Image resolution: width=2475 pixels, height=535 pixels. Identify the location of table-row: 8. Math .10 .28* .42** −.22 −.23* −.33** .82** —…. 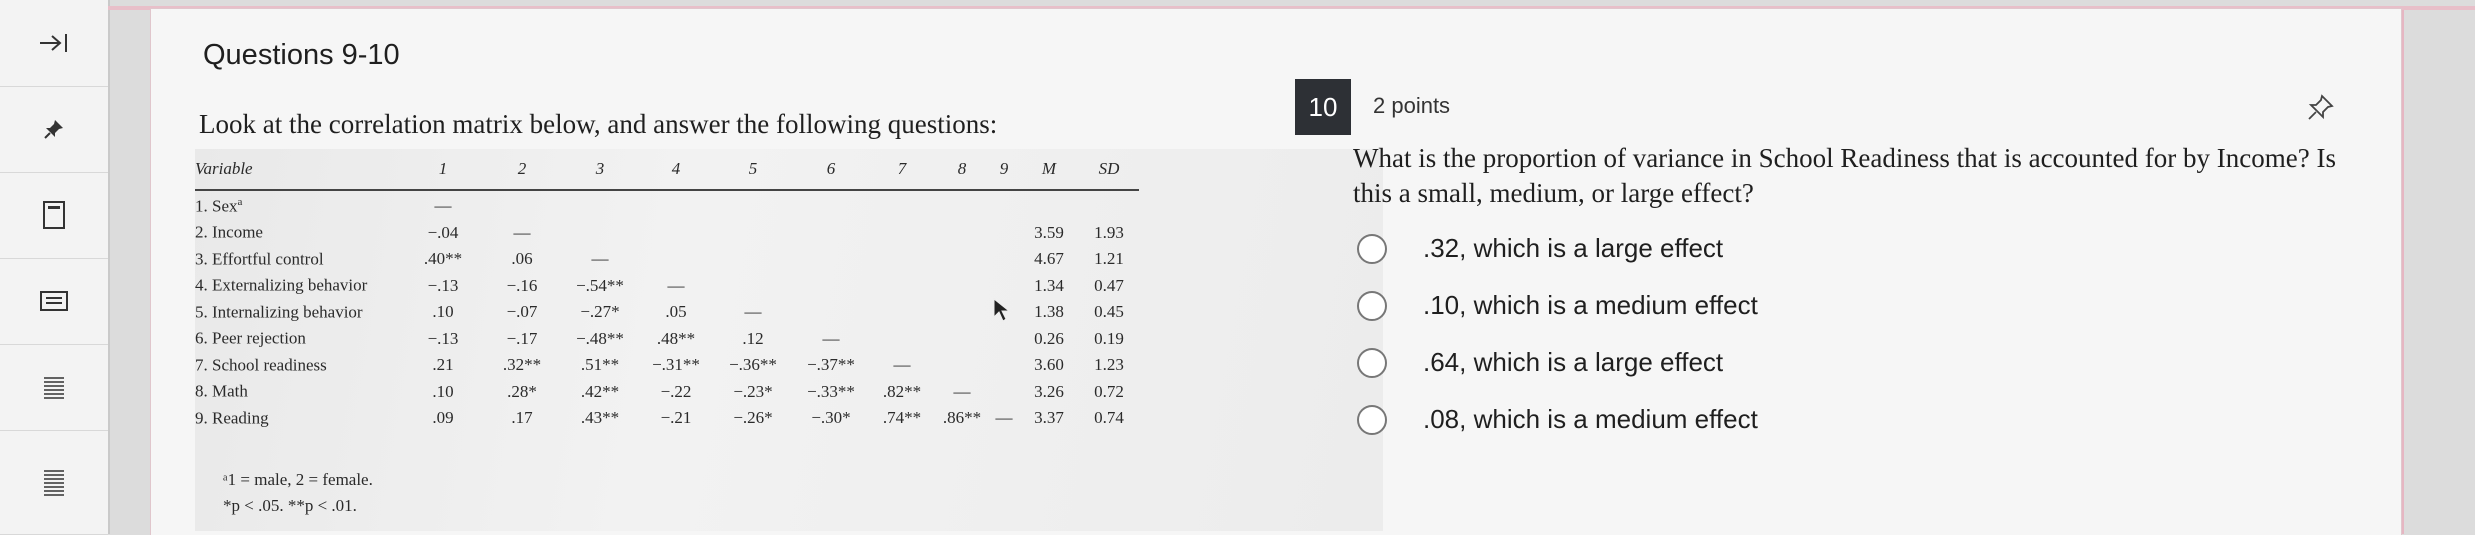
(667, 392).